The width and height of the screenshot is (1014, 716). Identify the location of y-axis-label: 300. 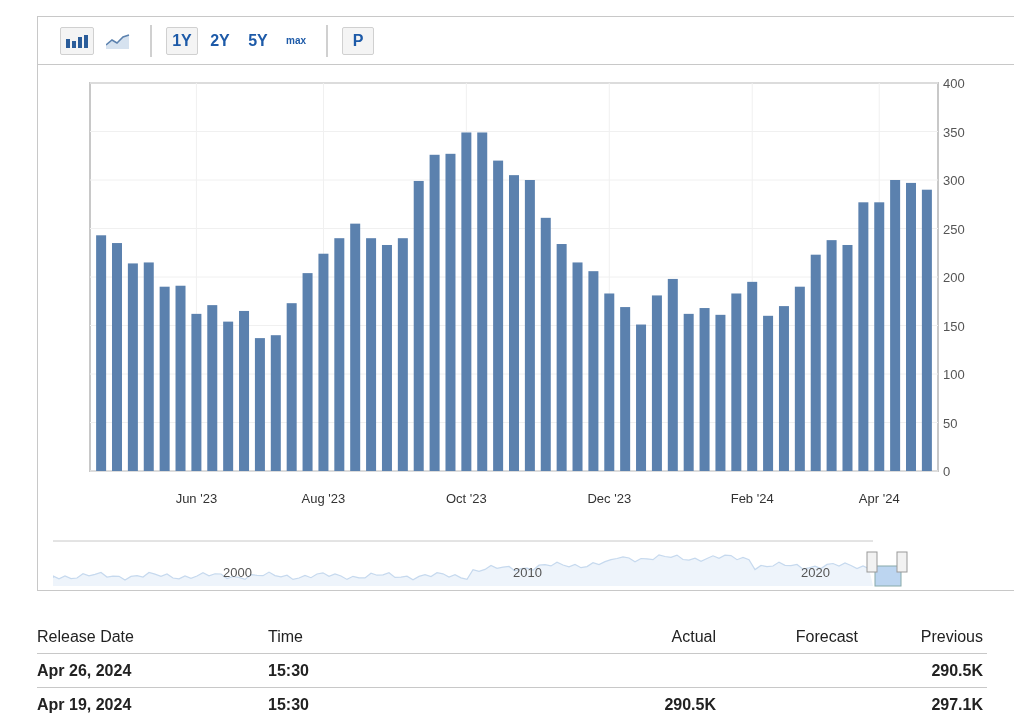
(954, 180).